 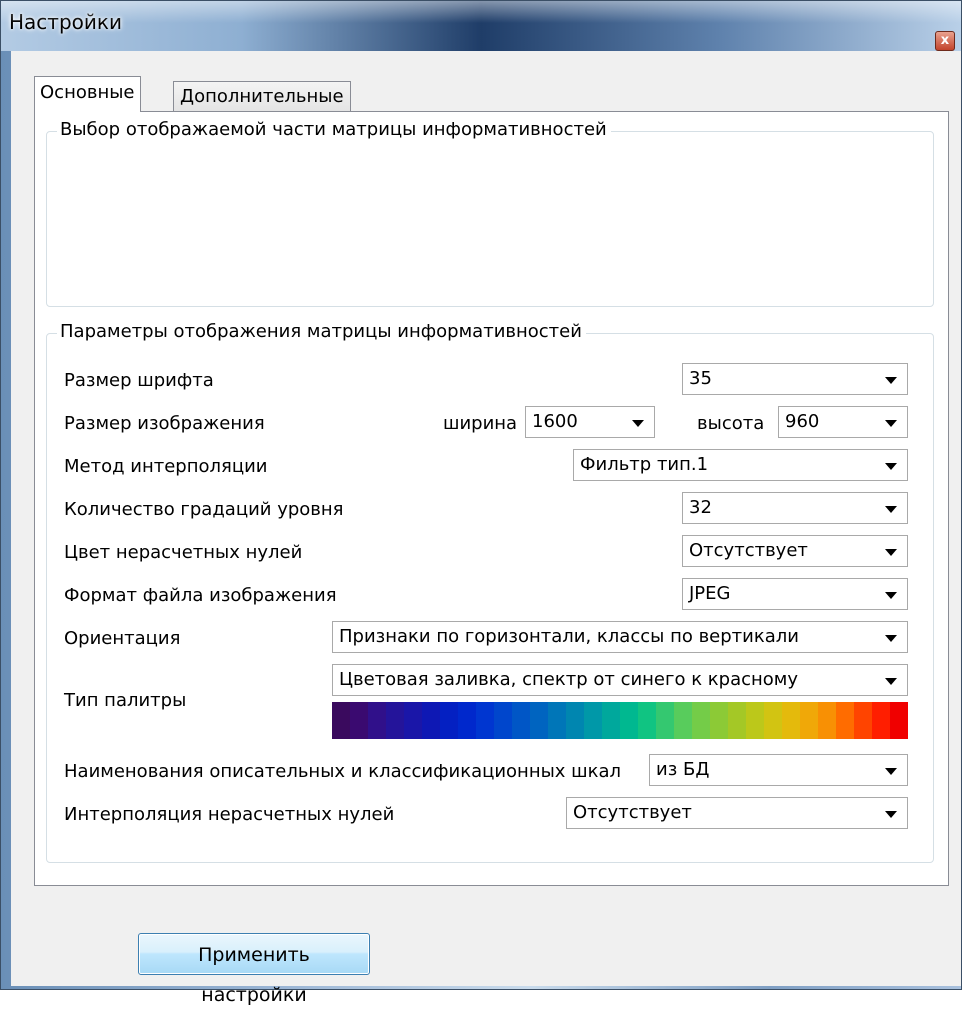 I want to click on title-bar: Настройки, so click(x=481, y=26).